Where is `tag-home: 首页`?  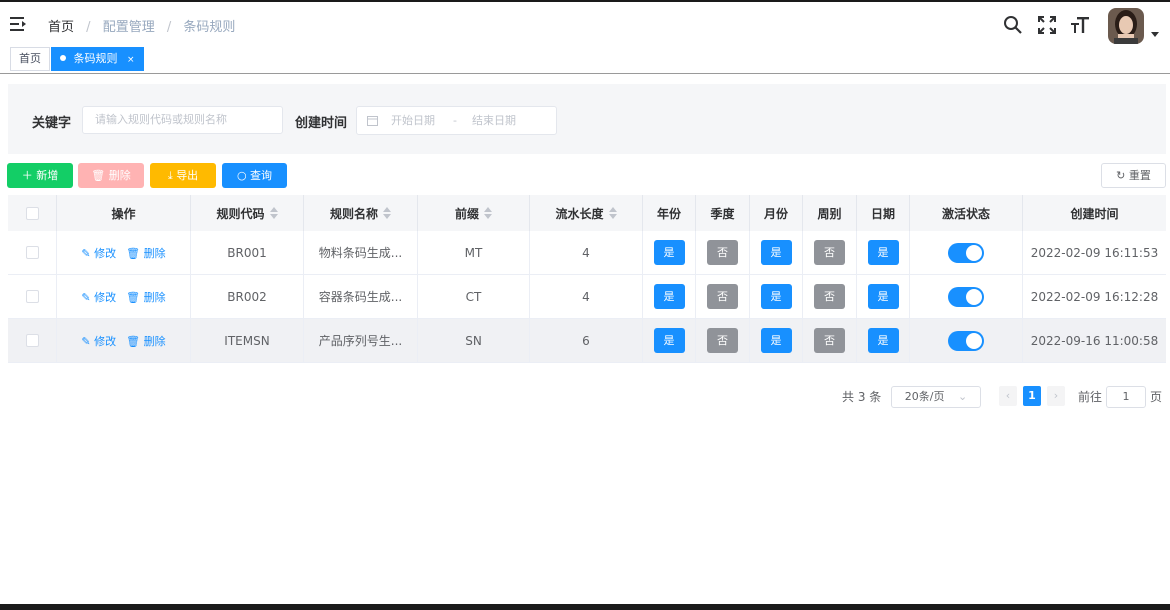 tag-home: 首页 is located at coordinates (30, 59).